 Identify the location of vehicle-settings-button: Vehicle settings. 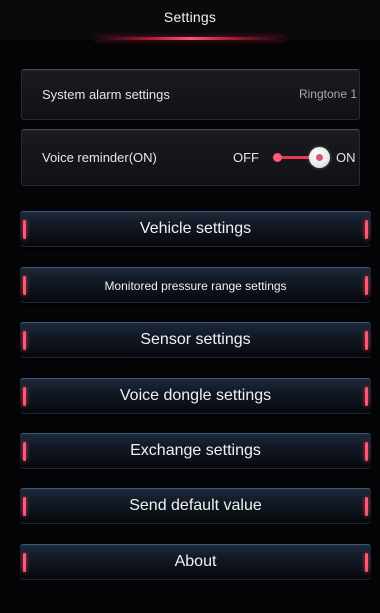
(195, 229).